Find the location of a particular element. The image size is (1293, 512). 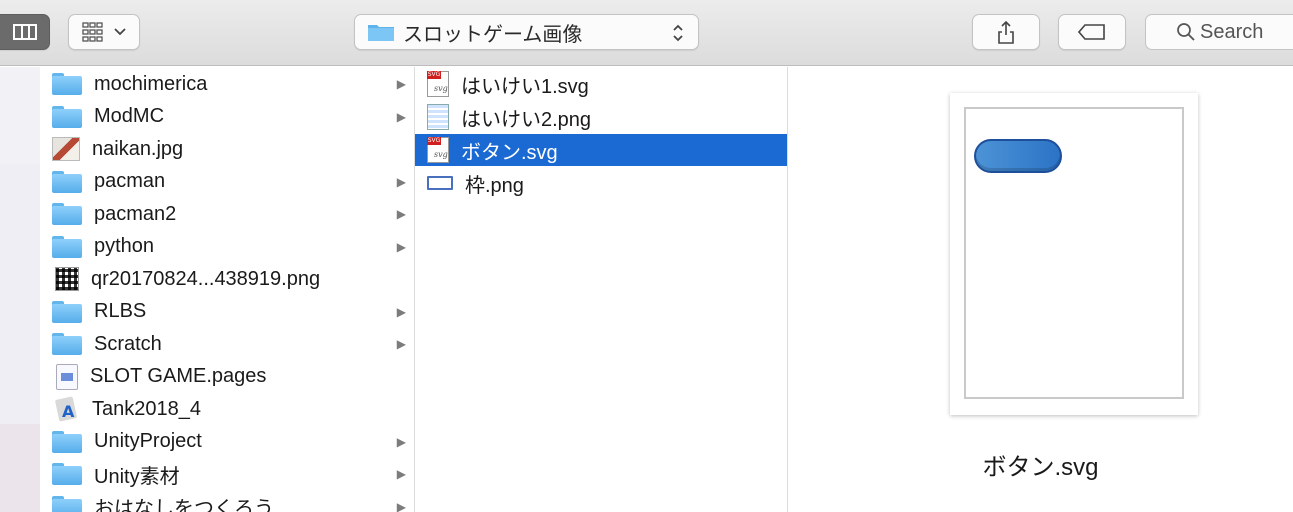

path-popup-button: スロットゲーム画像 is located at coordinates (526, 32).